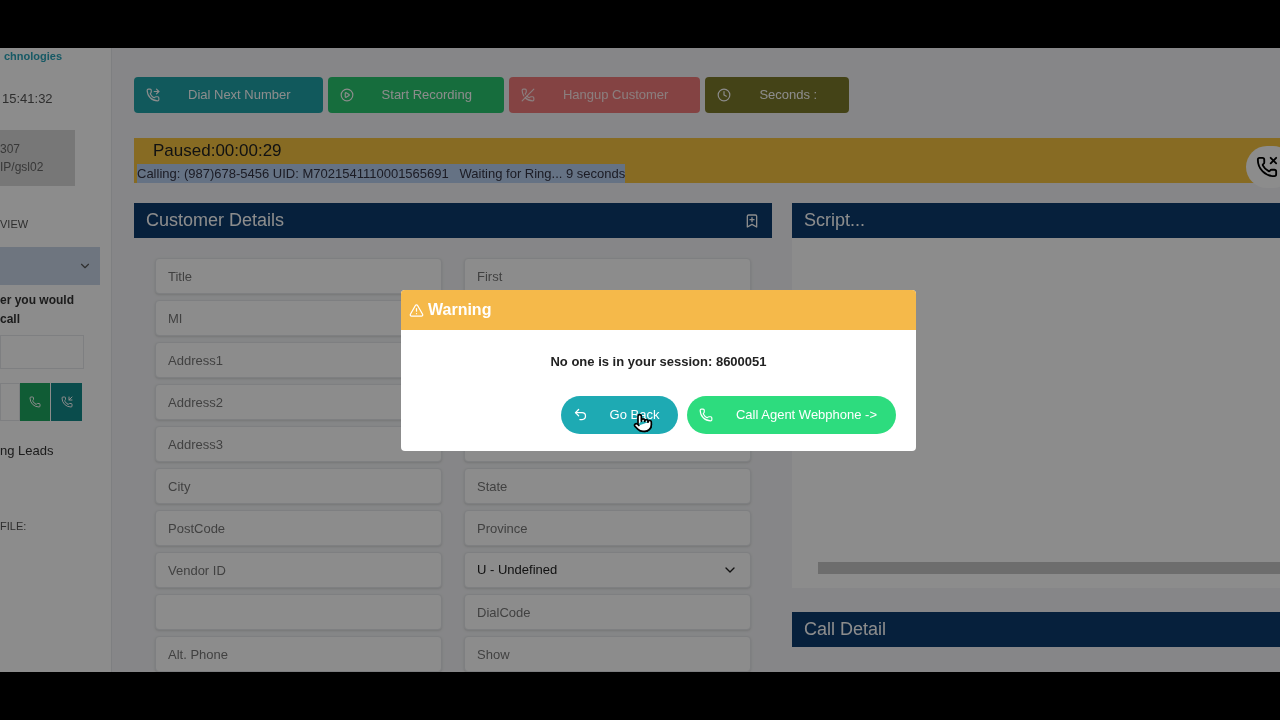 The height and width of the screenshot is (720, 1280). What do you see at coordinates (777, 95) in the screenshot?
I see `toolbar-button: Seconds :` at bounding box center [777, 95].